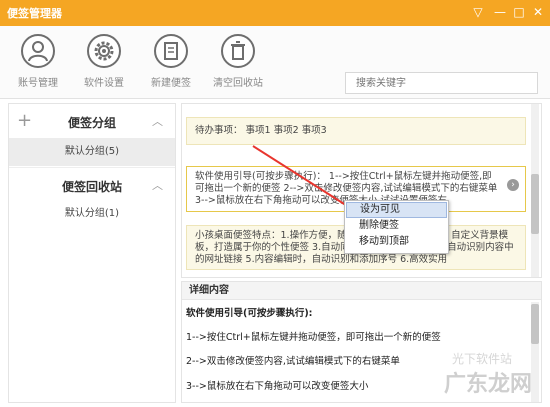 This screenshot has width=550, height=407. Describe the element at coordinates (277, 386) in the screenshot. I see `detail-line: 3-->鼠标放在右下角拖动可以改变便签大小` at that location.